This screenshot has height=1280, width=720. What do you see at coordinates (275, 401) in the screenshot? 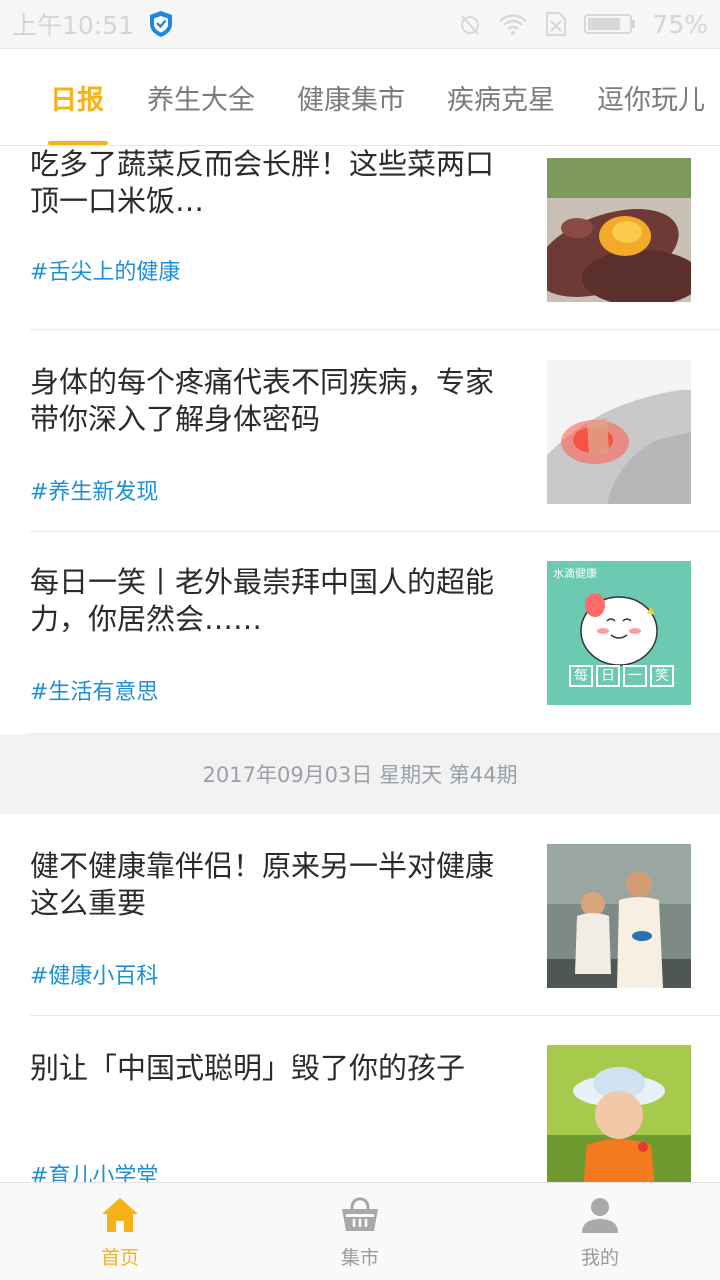
I see `article-title: 身体的每个疼痛代表不同疾病，专家带你深入了解身体密码` at bounding box center [275, 401].